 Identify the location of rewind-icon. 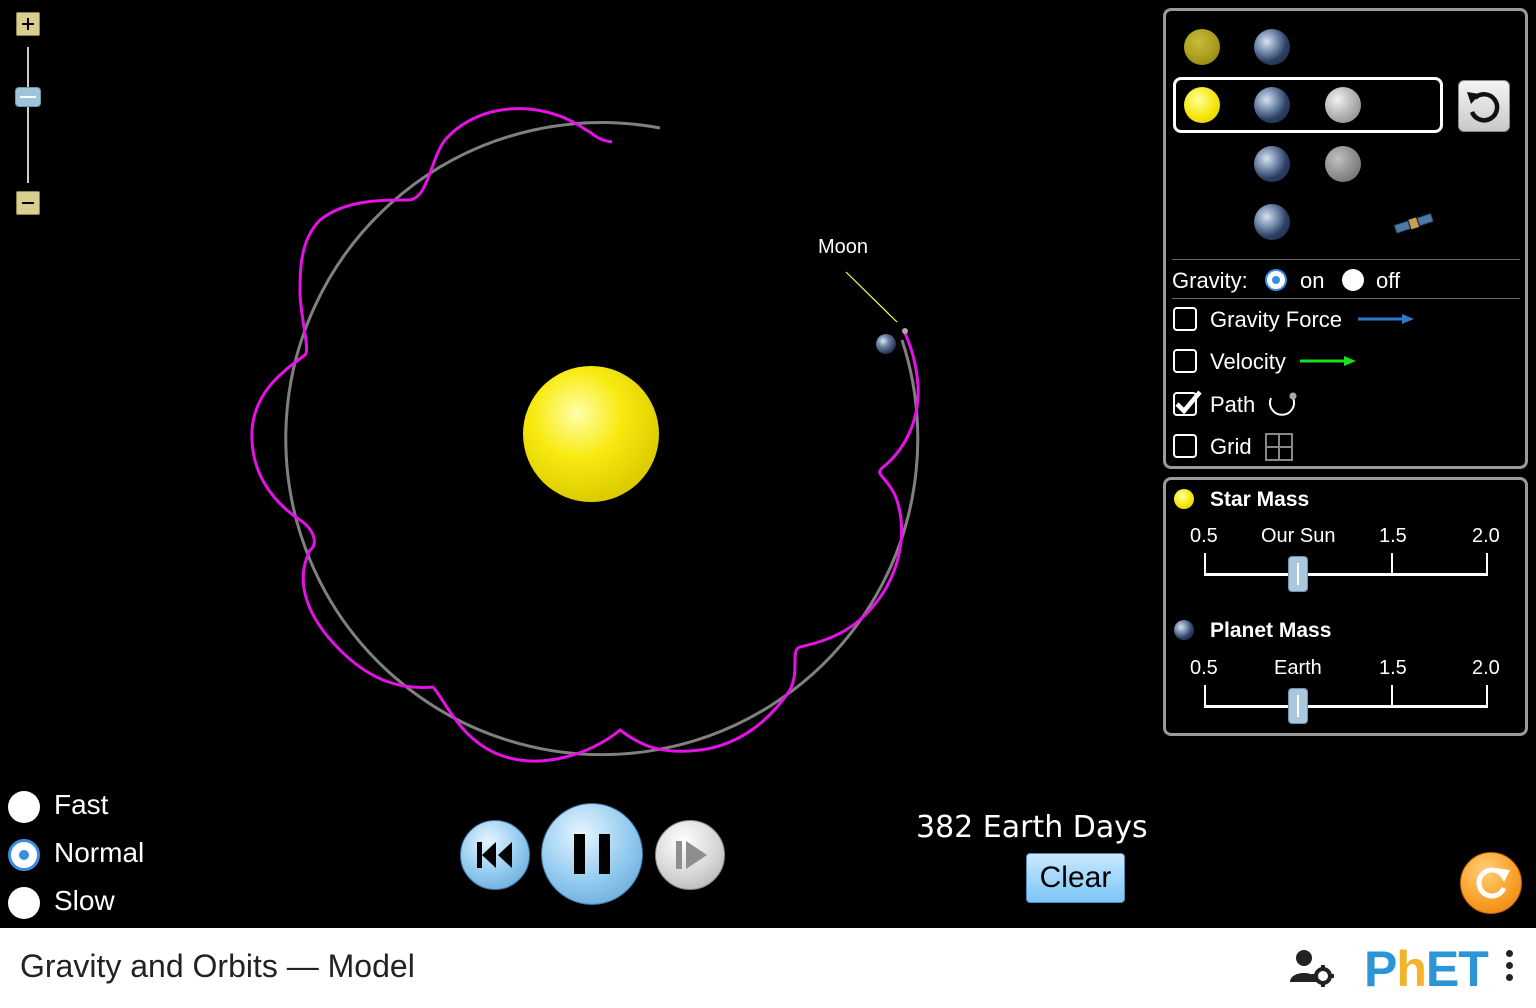
(494, 855).